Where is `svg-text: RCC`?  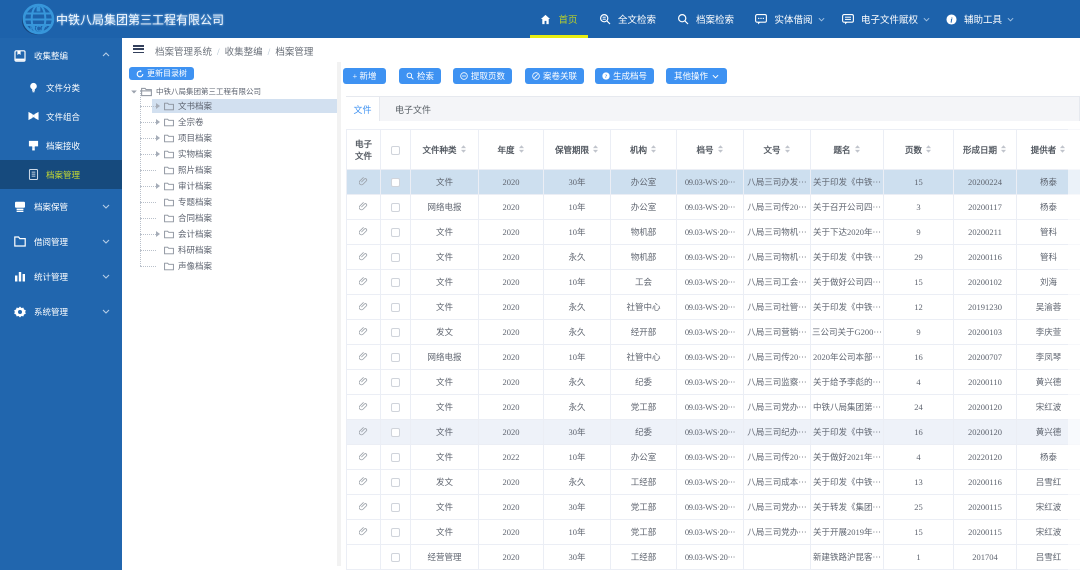
svg-text: RCC is located at coordinates (39, 29).